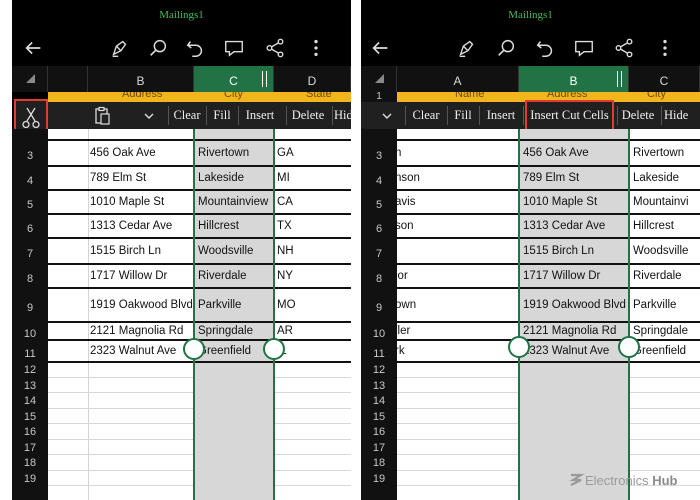 This screenshot has height=500, width=700. What do you see at coordinates (30, 181) in the screenshot?
I see `row-header-4: 4` at bounding box center [30, 181].